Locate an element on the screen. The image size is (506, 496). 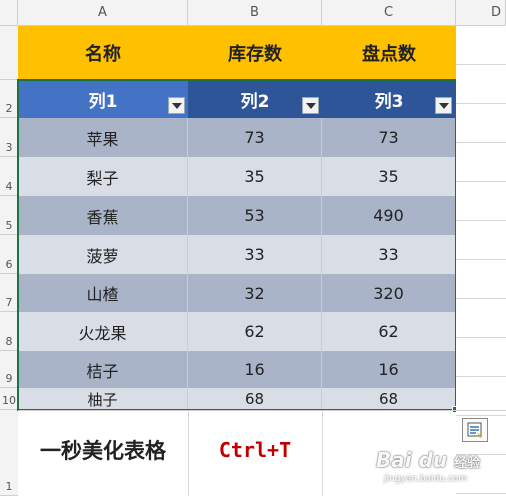
column-header-a: A is located at coordinates (103, 13).